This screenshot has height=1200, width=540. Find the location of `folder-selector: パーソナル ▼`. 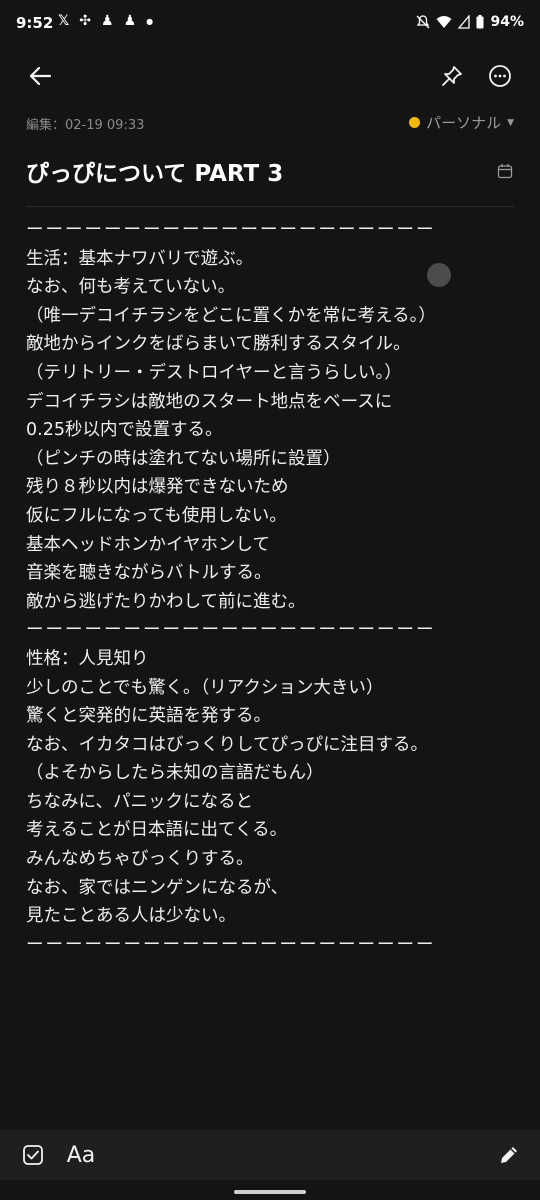

folder-selector: パーソナル ▼ is located at coordinates (461, 122).